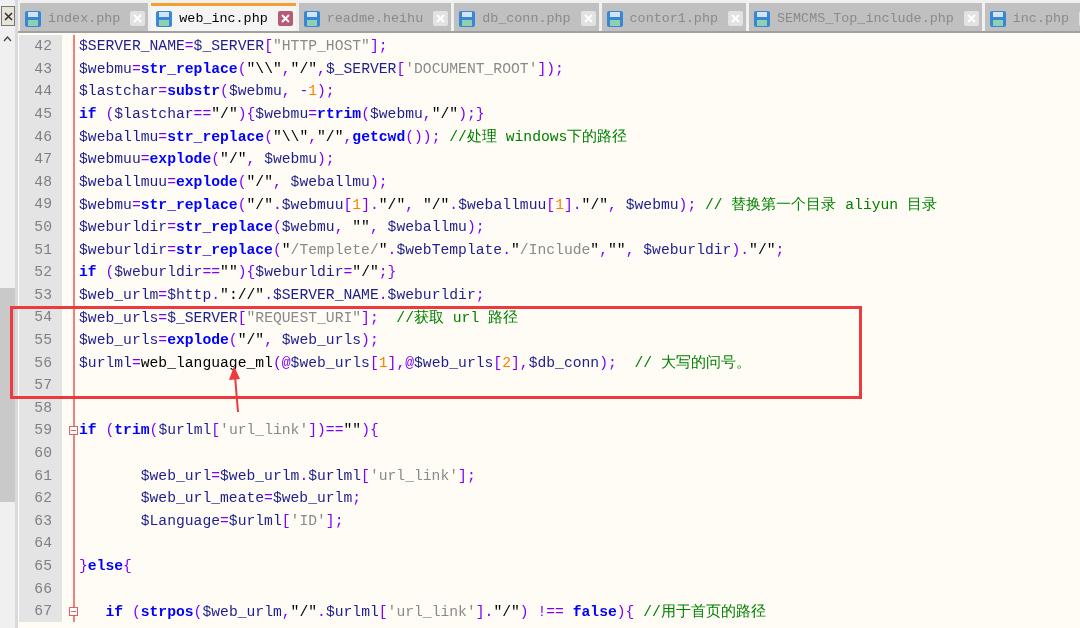  What do you see at coordinates (40, 182) in the screenshot?
I see `line-number: 48` at bounding box center [40, 182].